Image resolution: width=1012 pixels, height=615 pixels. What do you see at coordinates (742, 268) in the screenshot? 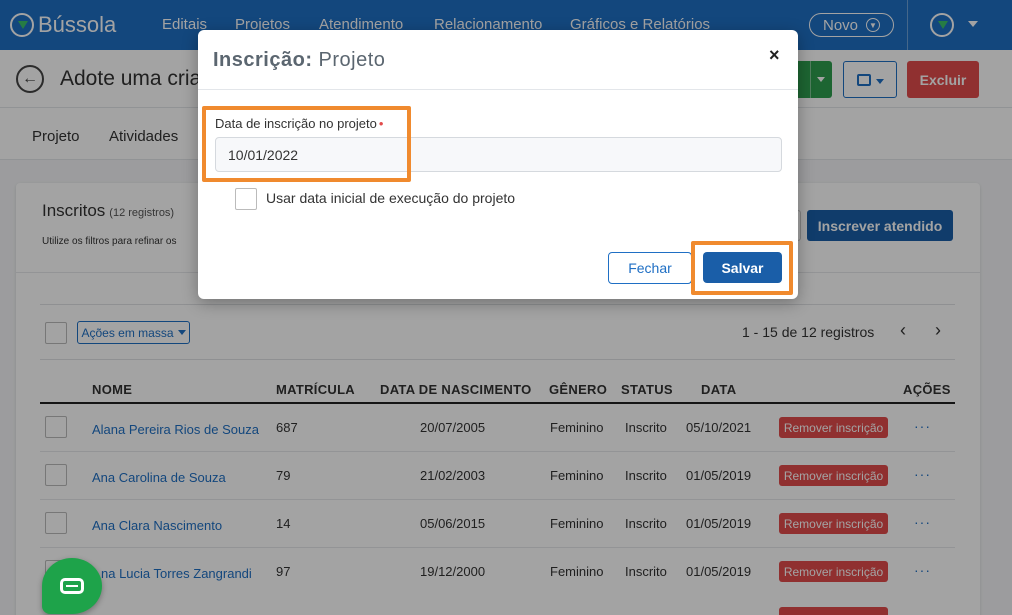
I see `salvar-button-highlight` at bounding box center [742, 268].